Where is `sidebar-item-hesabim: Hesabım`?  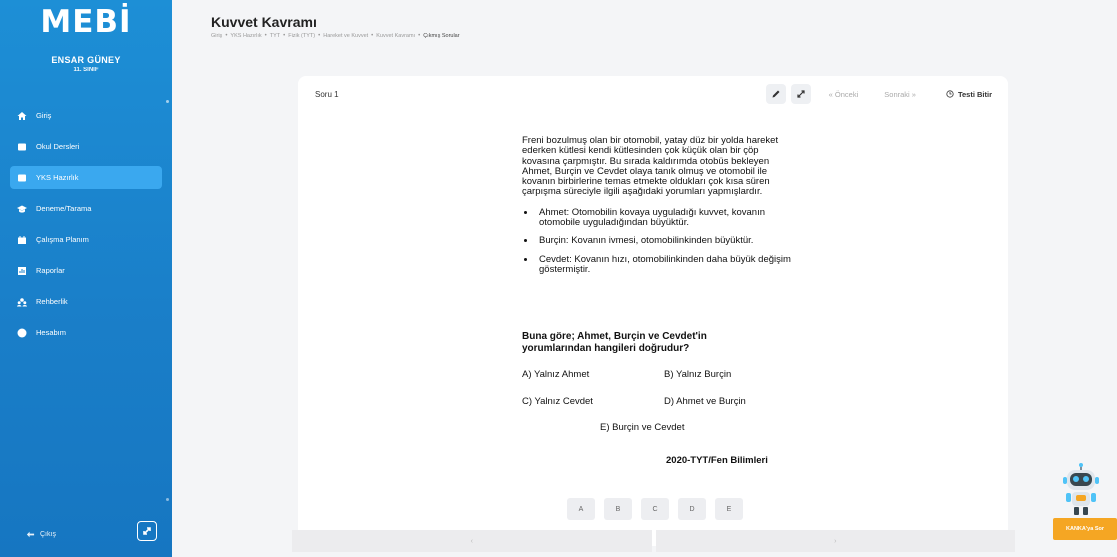
sidebar-item-hesabim: Hesabım is located at coordinates (86, 332).